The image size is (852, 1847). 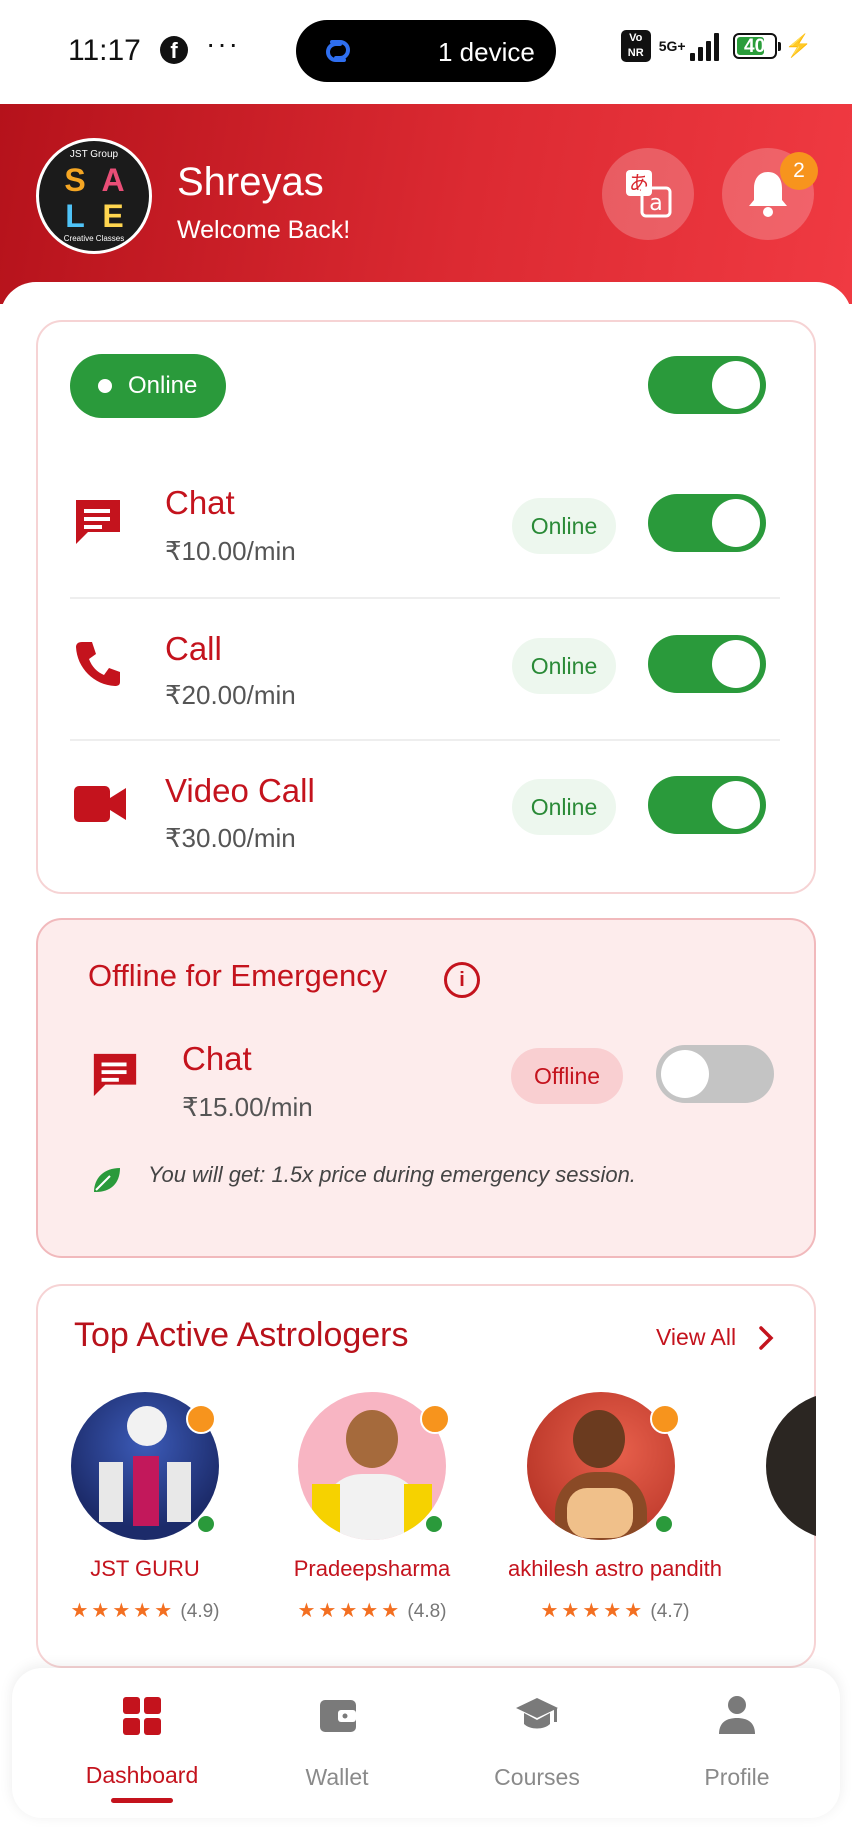 What do you see at coordinates (200, 502) in the screenshot?
I see `service-title-chat: Chat` at bounding box center [200, 502].